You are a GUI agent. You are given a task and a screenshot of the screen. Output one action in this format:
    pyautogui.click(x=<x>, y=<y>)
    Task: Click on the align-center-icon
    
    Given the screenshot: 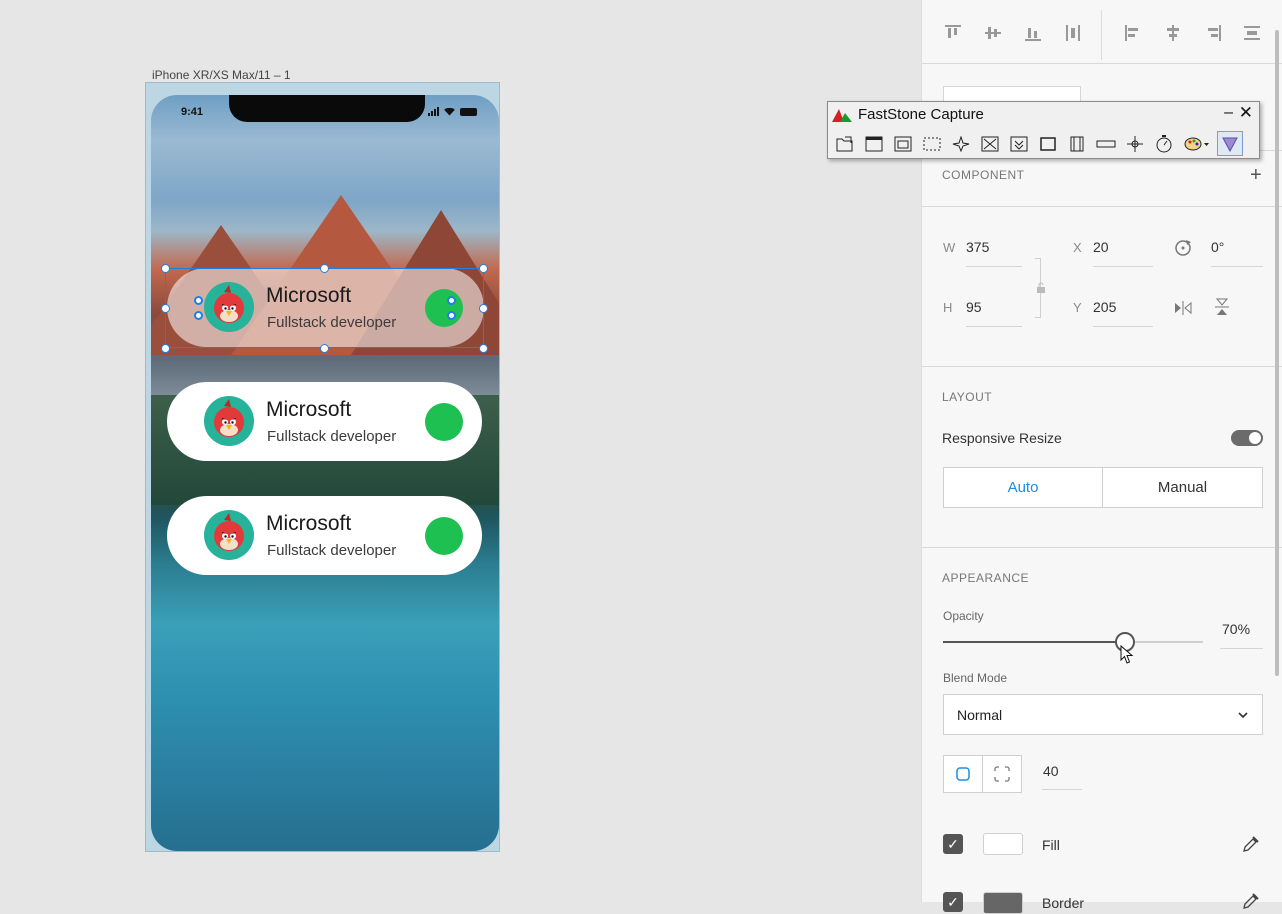 What is the action you would take?
    pyautogui.click(x=1173, y=35)
    